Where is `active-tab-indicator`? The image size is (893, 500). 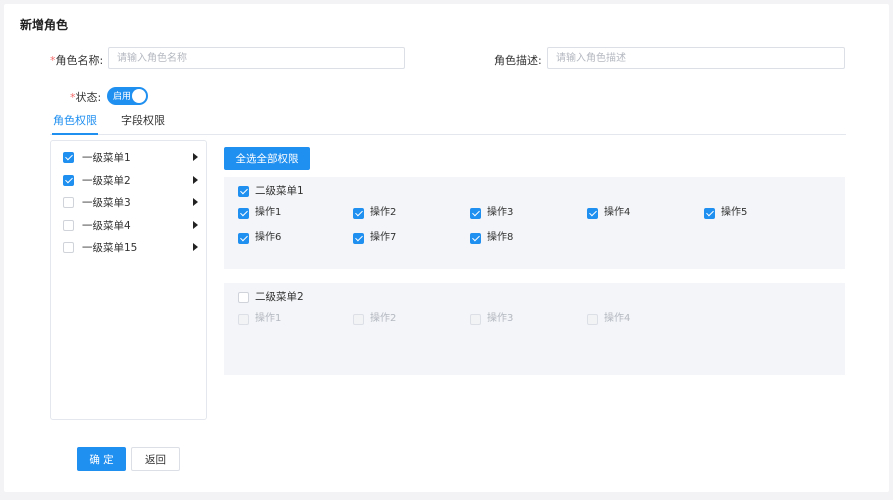 active-tab-indicator is located at coordinates (75, 134).